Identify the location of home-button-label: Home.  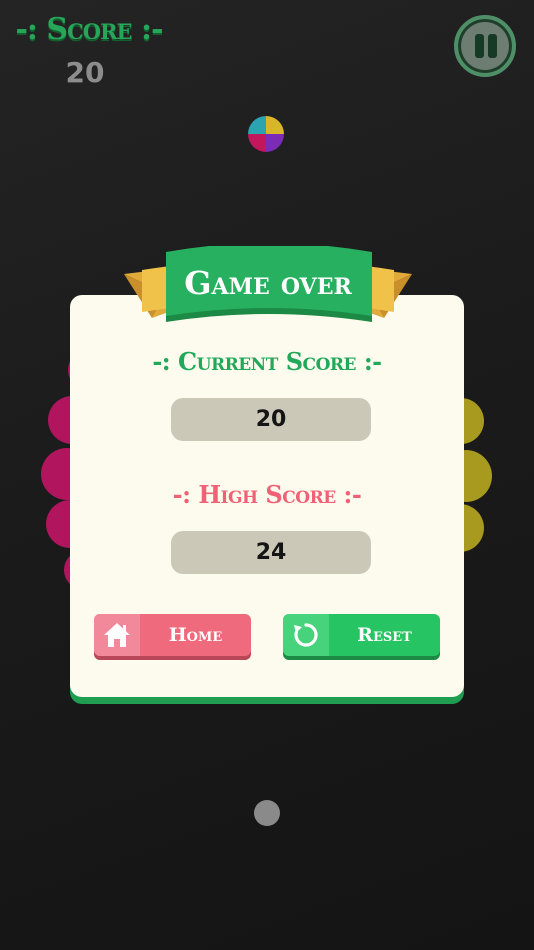
(195, 635).